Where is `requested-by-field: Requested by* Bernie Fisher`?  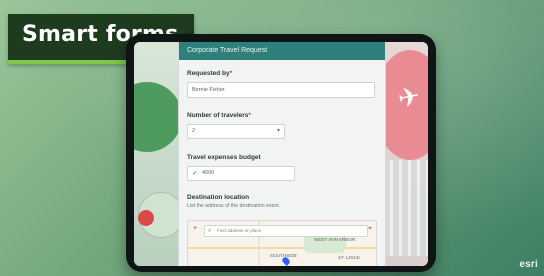
requested-by-field: Requested by* Bernie Fisher is located at coordinates (281, 84).